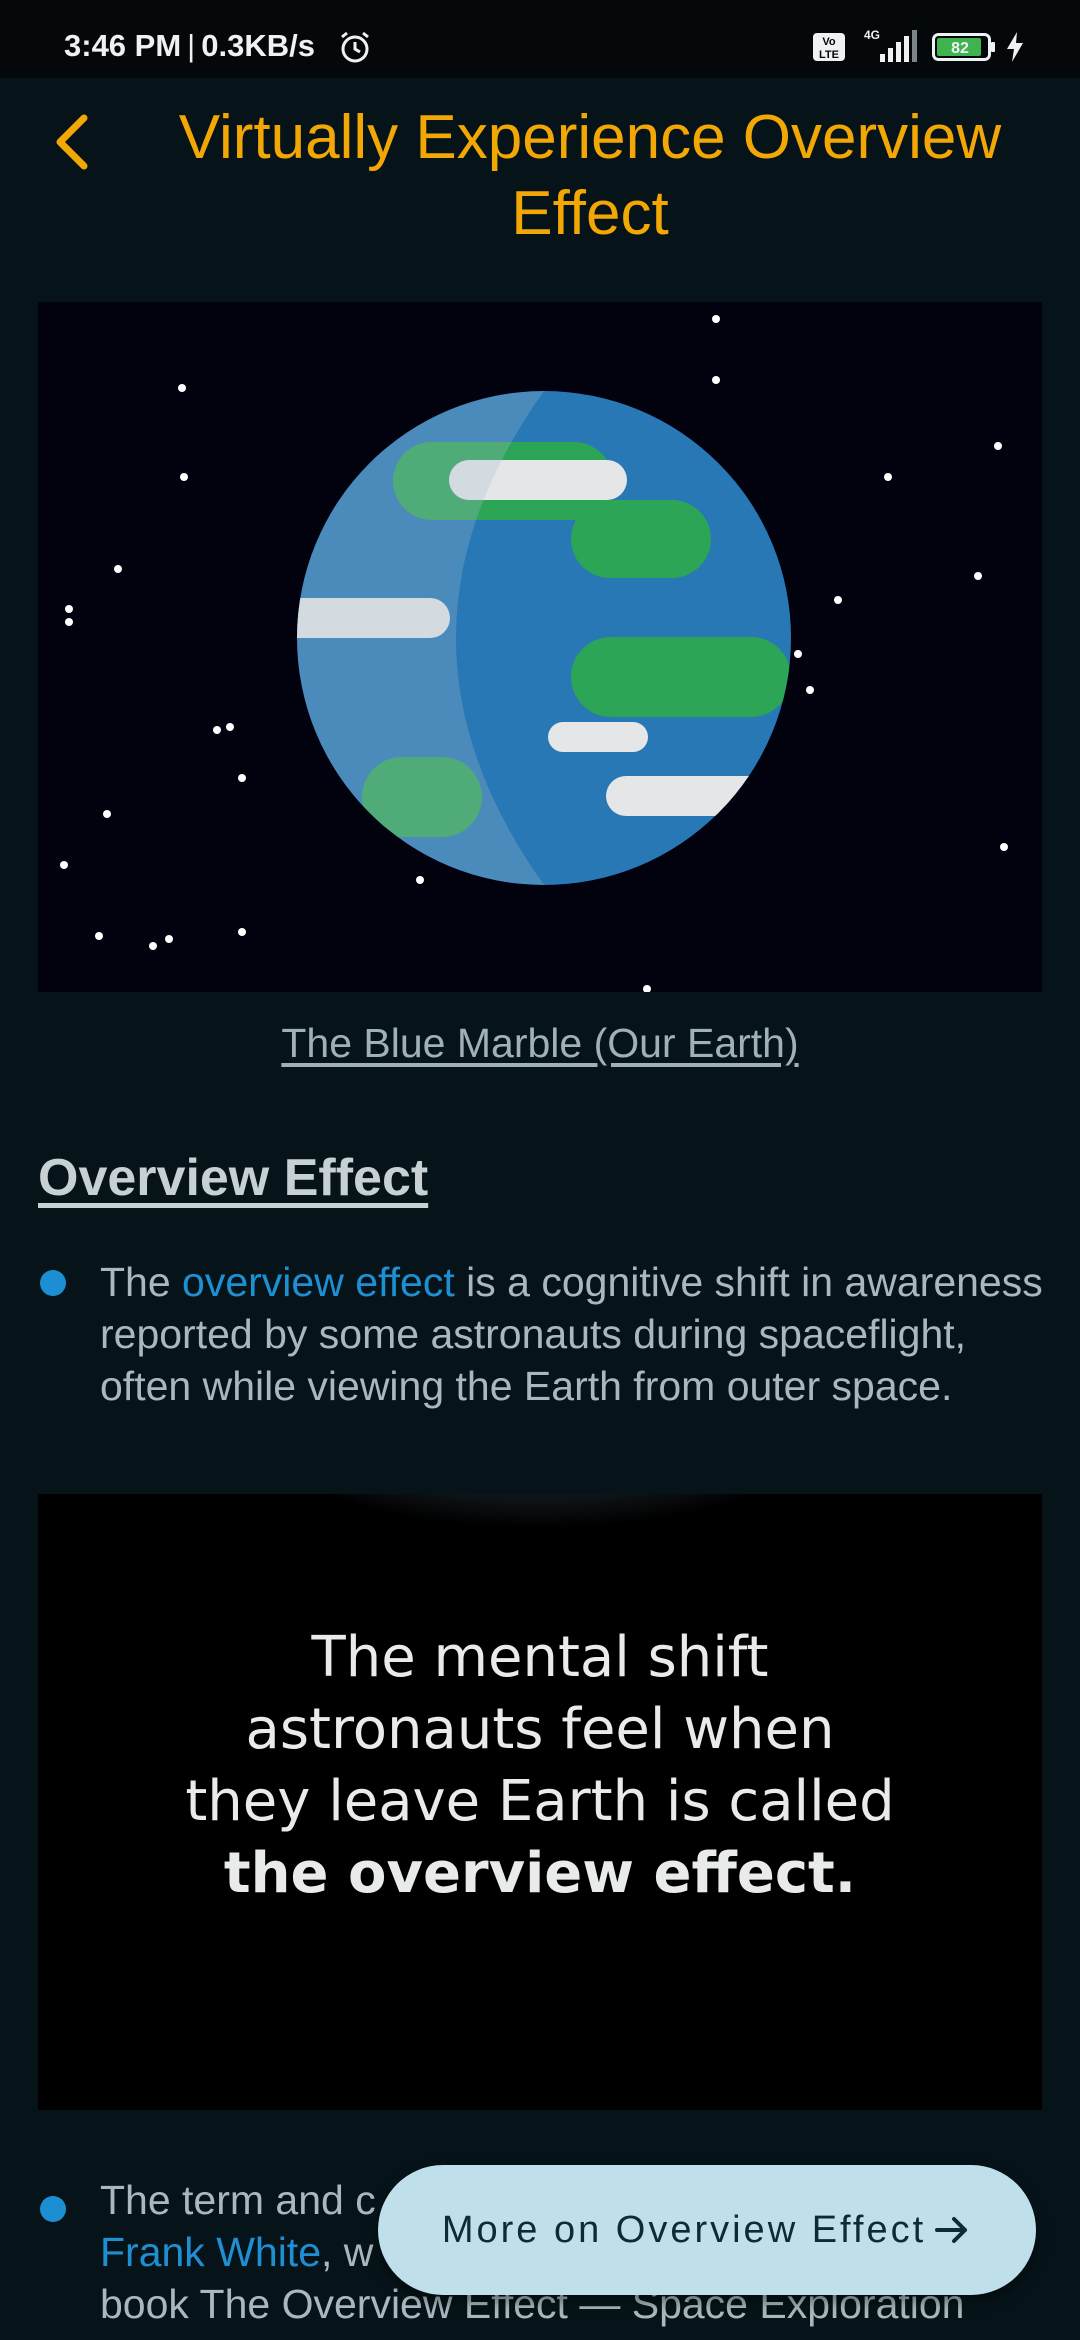  Describe the element at coordinates (540, 1657) in the screenshot. I see `quote-line: The mental shift` at that location.